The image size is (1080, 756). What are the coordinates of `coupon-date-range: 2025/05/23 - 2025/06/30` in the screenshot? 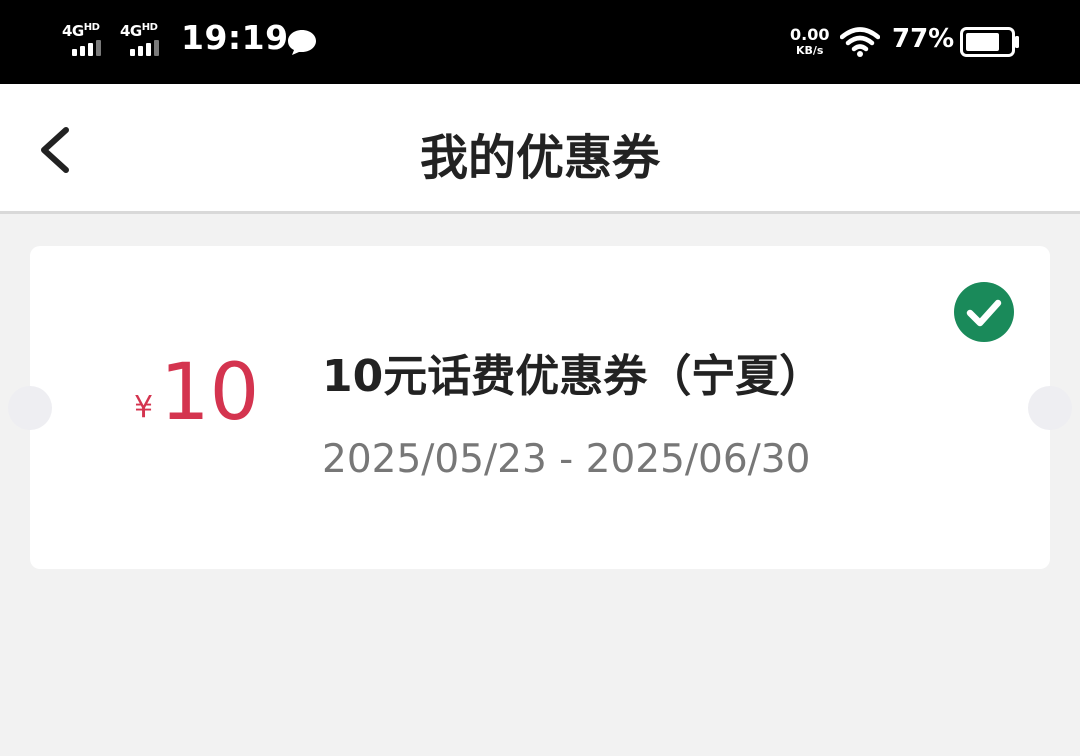 It's located at (566, 459).